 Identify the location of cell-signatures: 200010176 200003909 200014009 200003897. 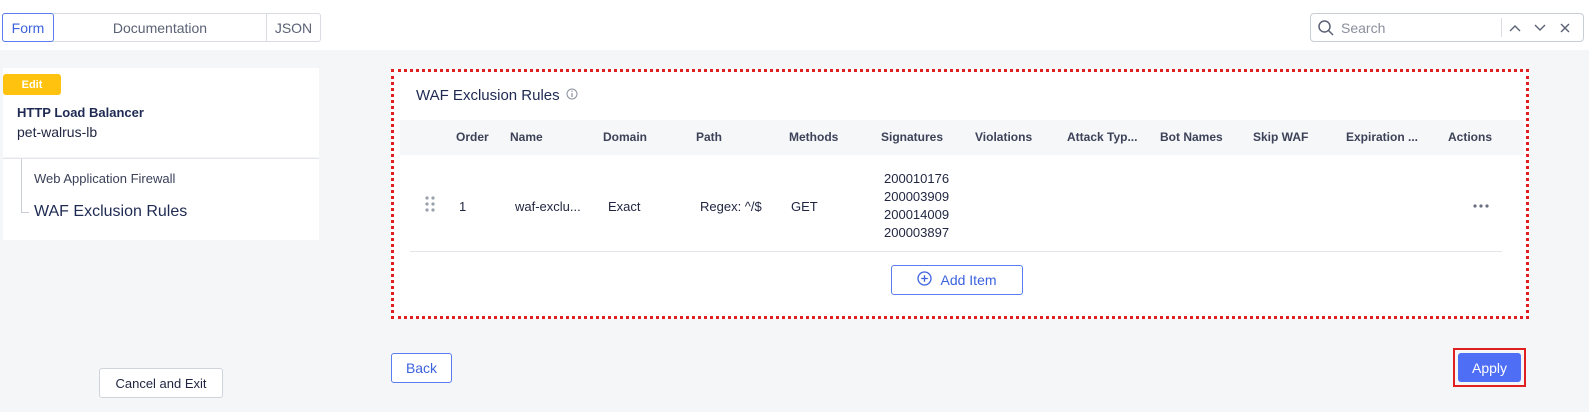
(916, 206).